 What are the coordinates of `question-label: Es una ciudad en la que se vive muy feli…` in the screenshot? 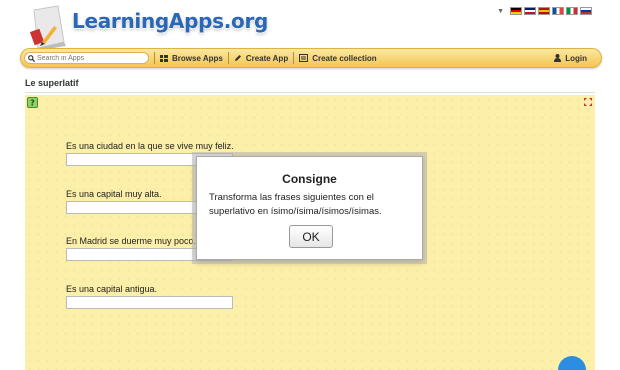 It's located at (150, 146).